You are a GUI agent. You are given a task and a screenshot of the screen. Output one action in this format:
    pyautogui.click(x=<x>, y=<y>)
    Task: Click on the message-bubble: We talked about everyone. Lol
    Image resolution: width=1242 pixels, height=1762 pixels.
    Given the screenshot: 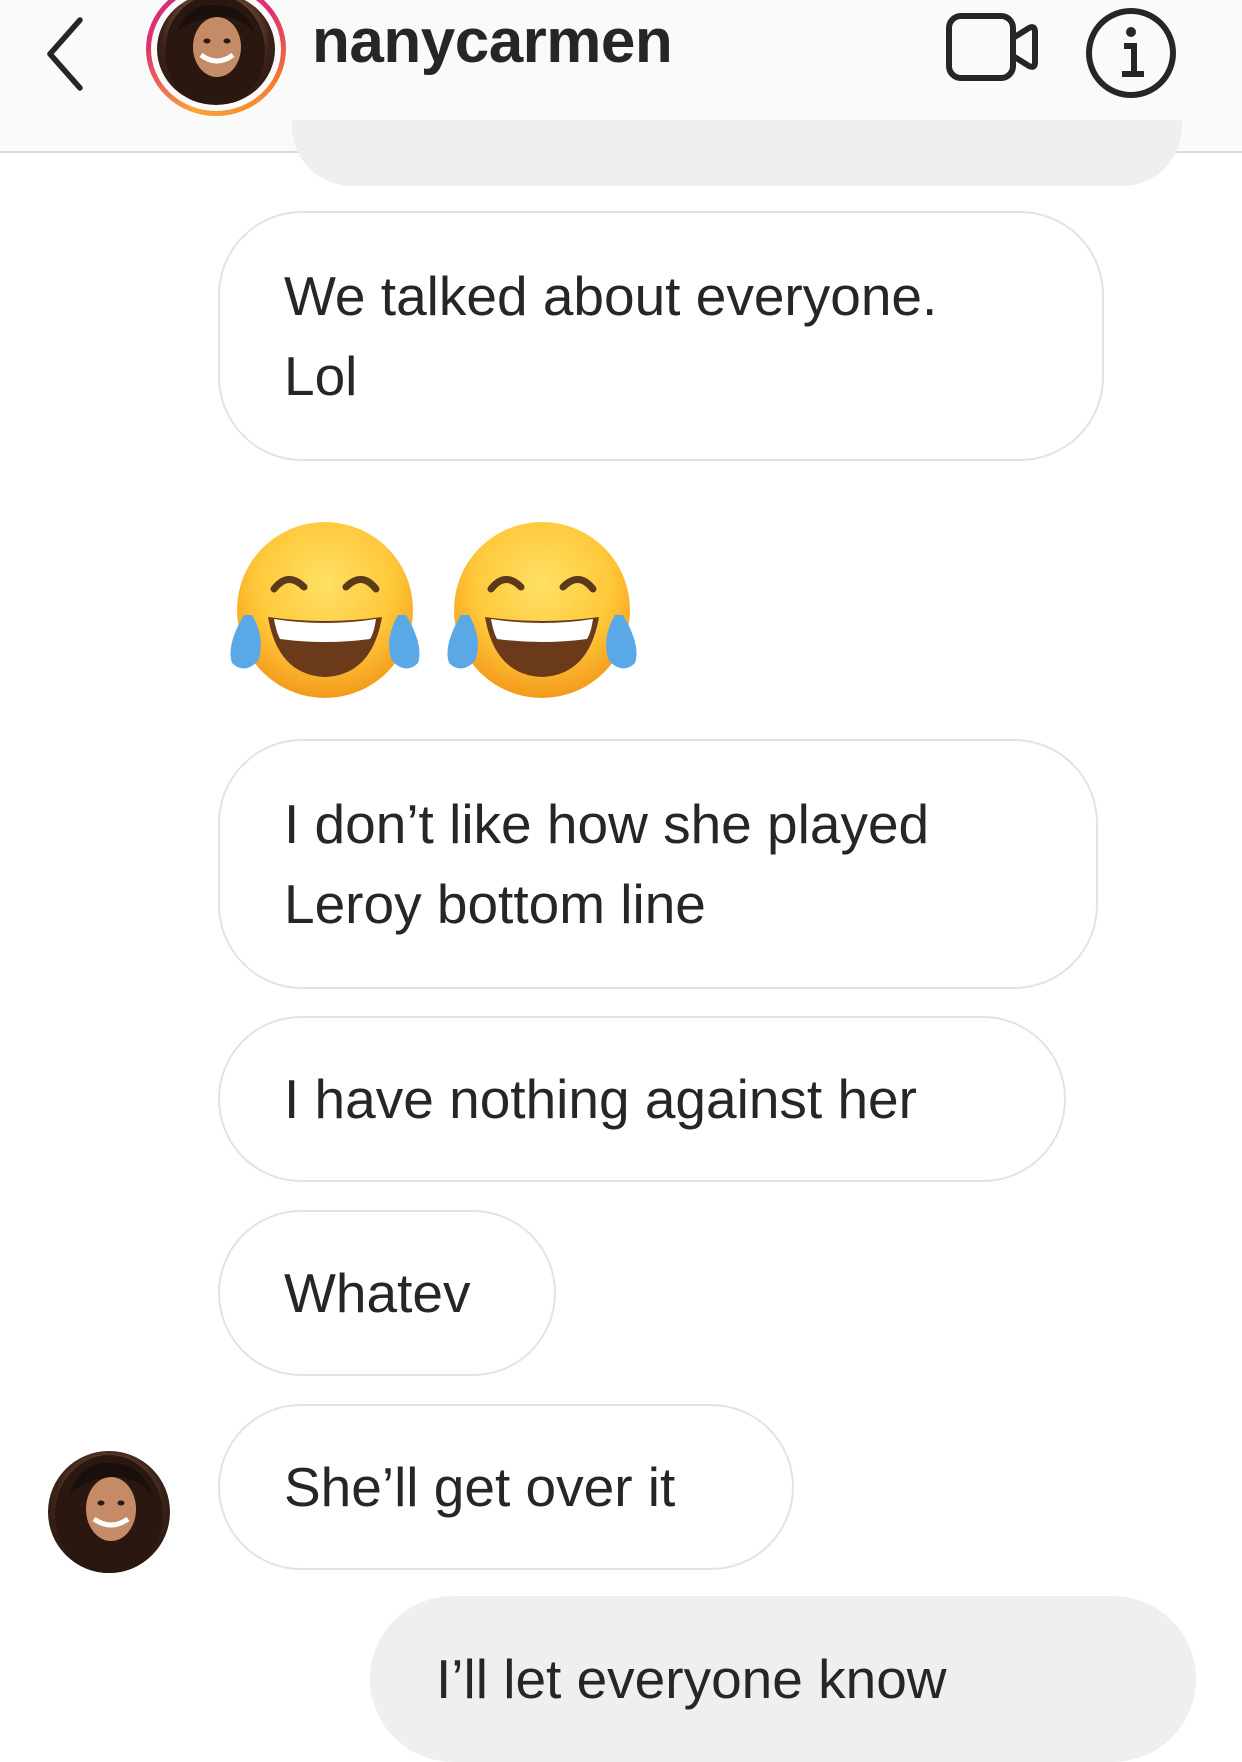 What is the action you would take?
    pyautogui.click(x=661, y=336)
    